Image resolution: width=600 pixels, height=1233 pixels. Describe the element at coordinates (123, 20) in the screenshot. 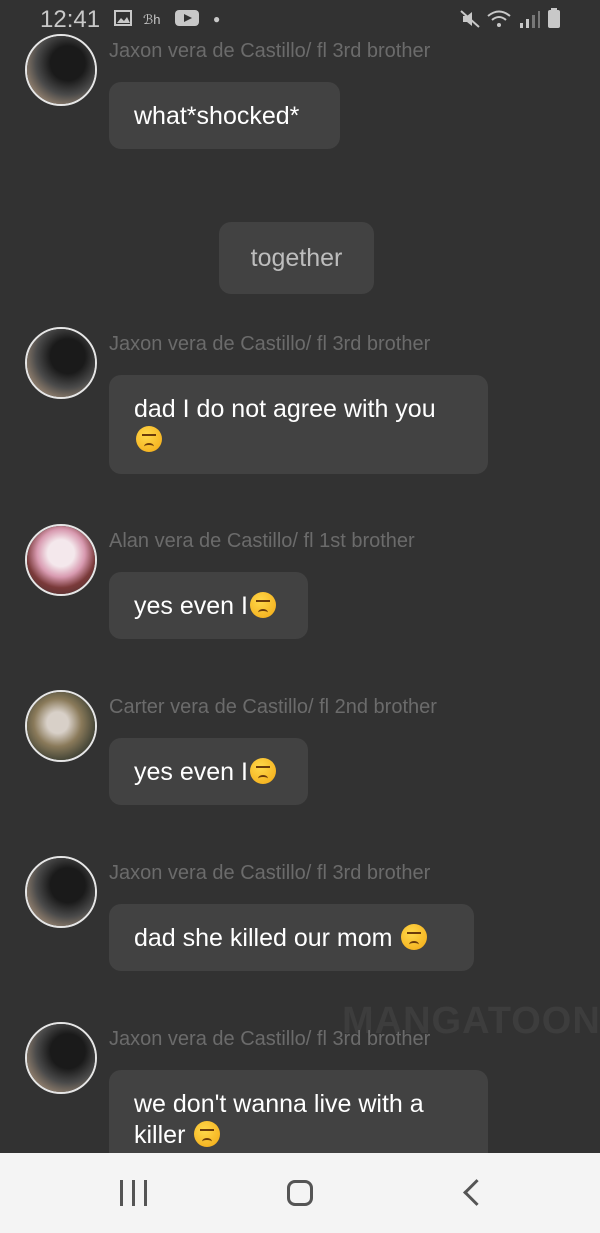

I see `image-icon` at that location.